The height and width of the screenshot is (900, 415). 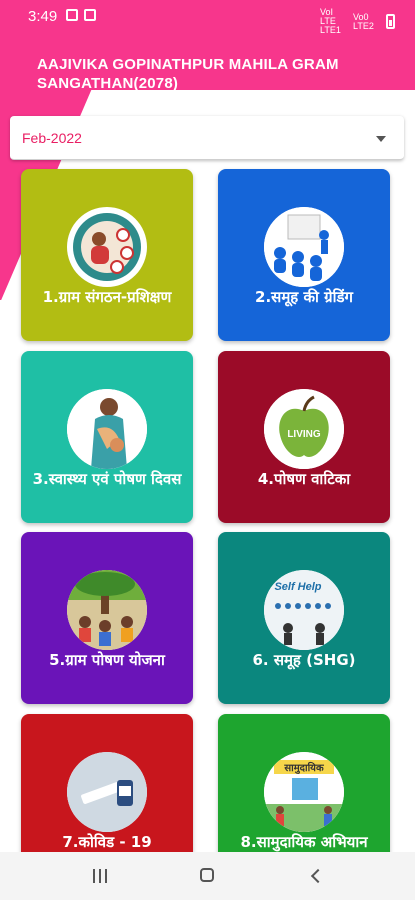 What do you see at coordinates (304, 767) in the screenshot?
I see `community-banner-text: सामुदायिक` at bounding box center [304, 767].